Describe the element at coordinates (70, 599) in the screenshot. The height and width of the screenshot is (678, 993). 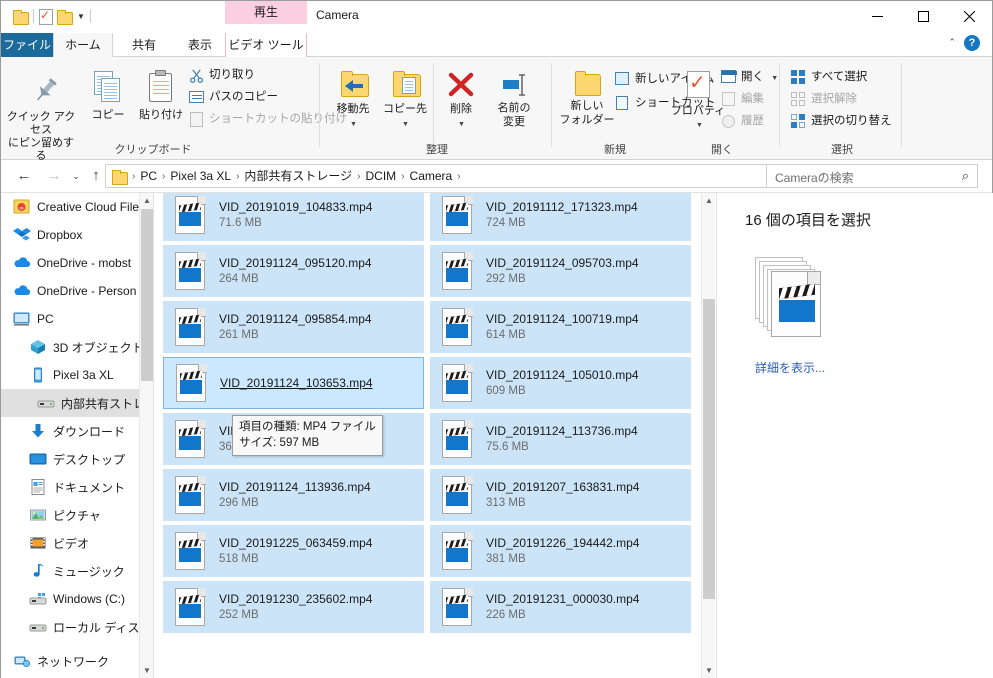
I see `sidebar-item-windows-c: Windows (C:)` at that location.